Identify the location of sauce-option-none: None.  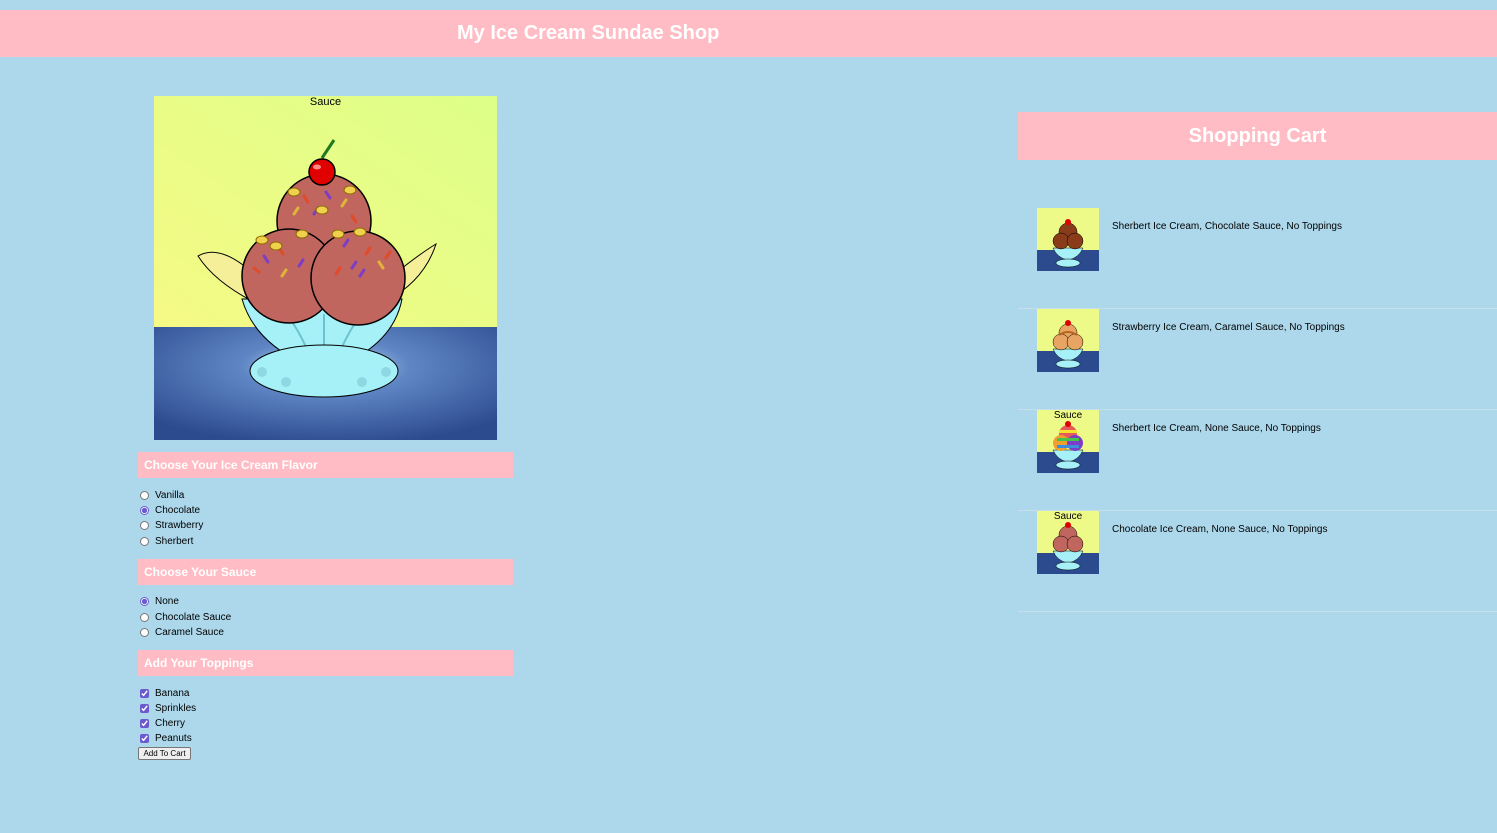
(159, 601).